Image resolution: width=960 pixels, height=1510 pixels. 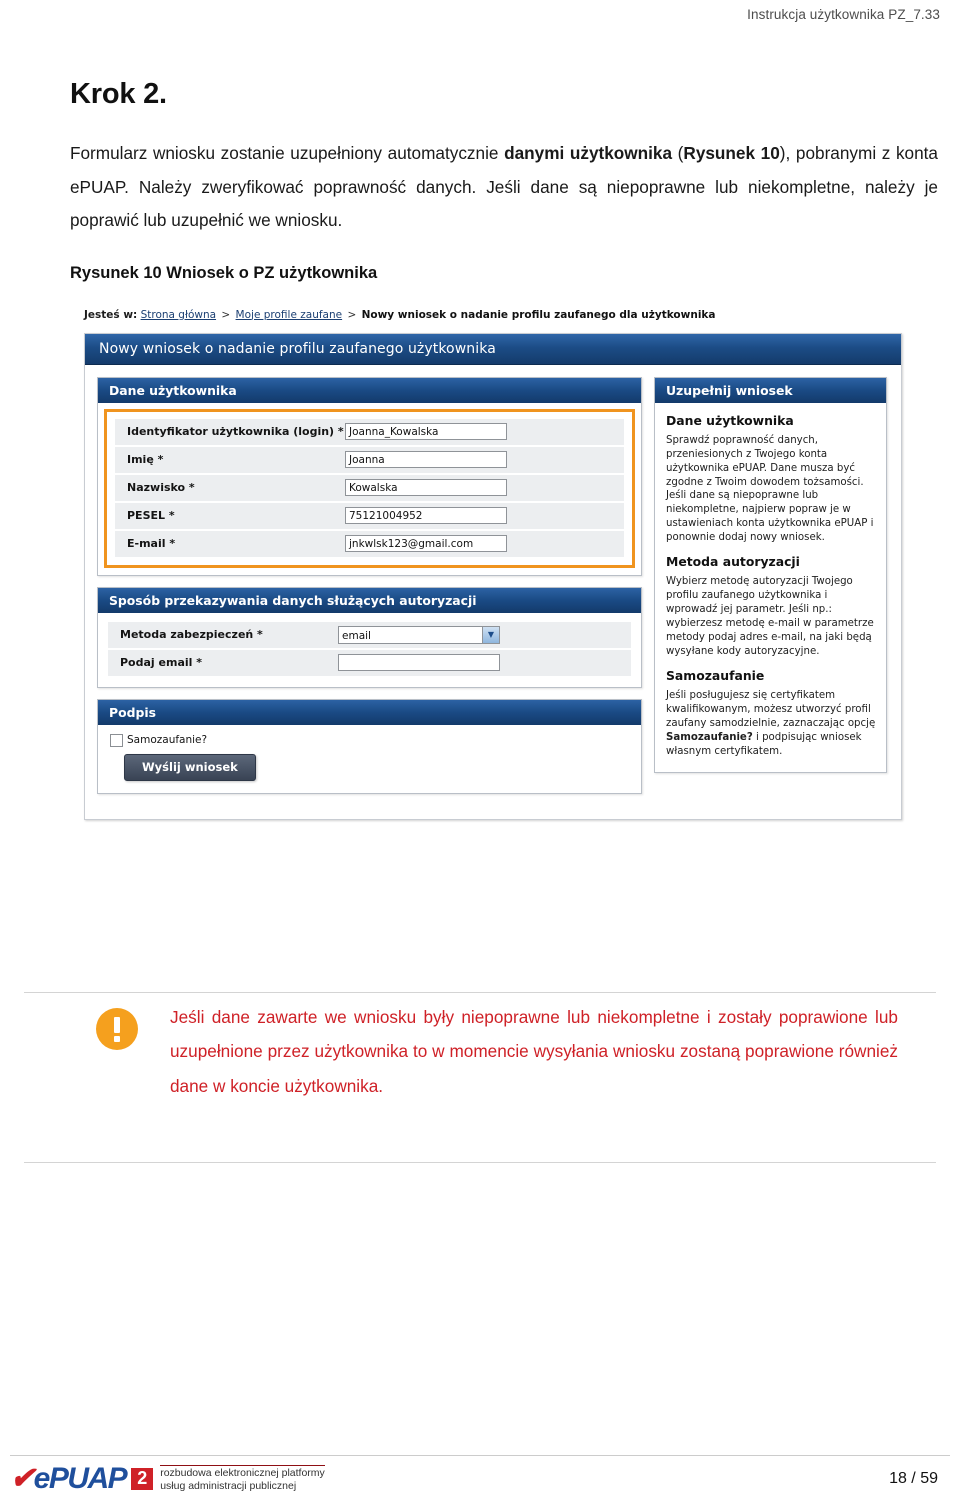 I want to click on help-heading-auth-method: Metoda autoryzacji, so click(x=733, y=562).